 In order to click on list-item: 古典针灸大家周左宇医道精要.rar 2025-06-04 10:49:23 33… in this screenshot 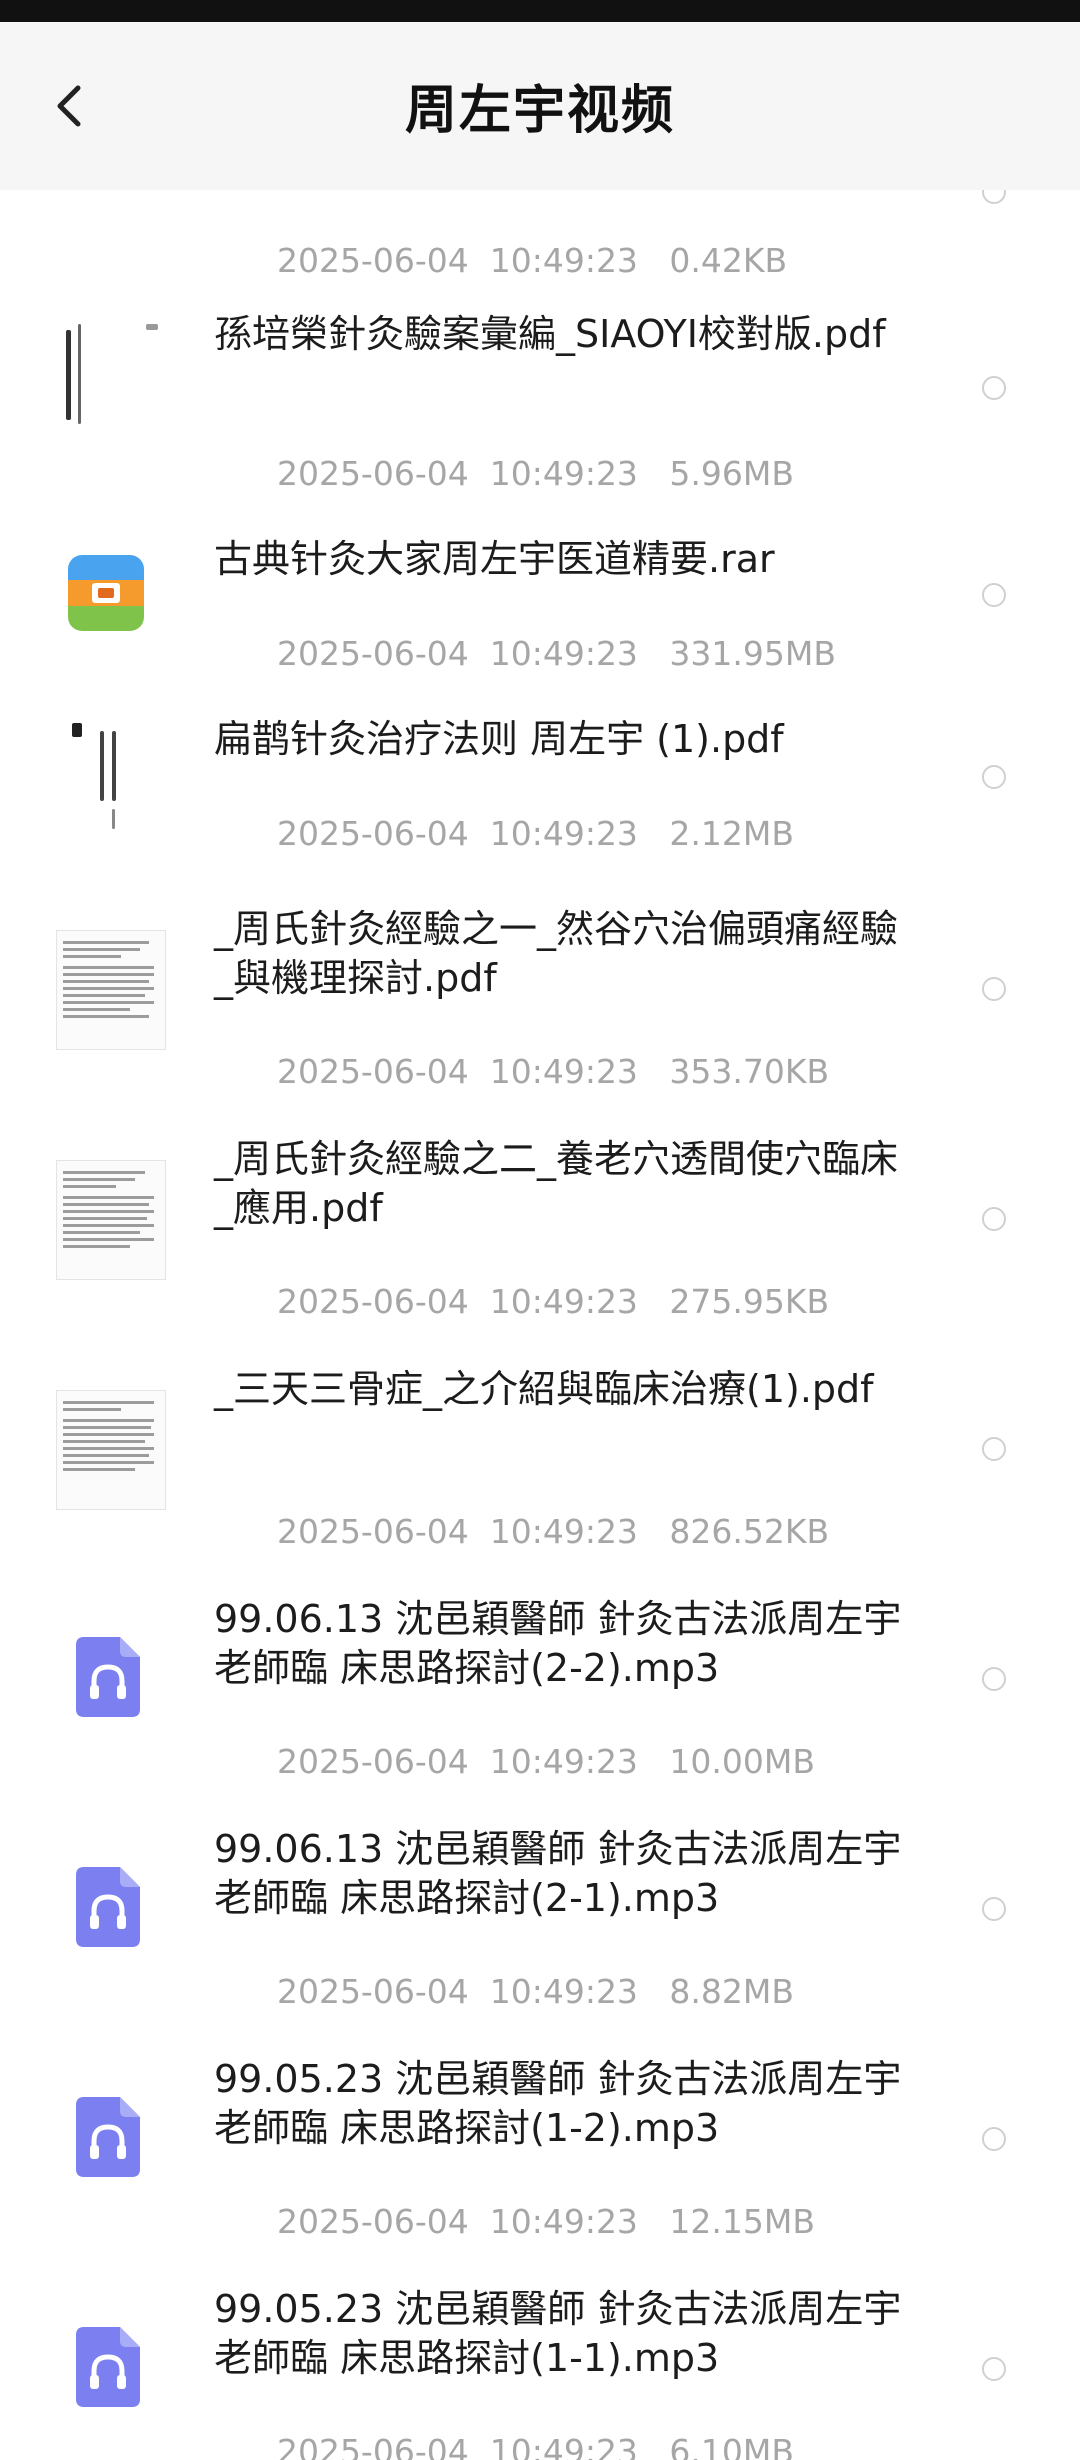, I will do `click(540, 604)`.